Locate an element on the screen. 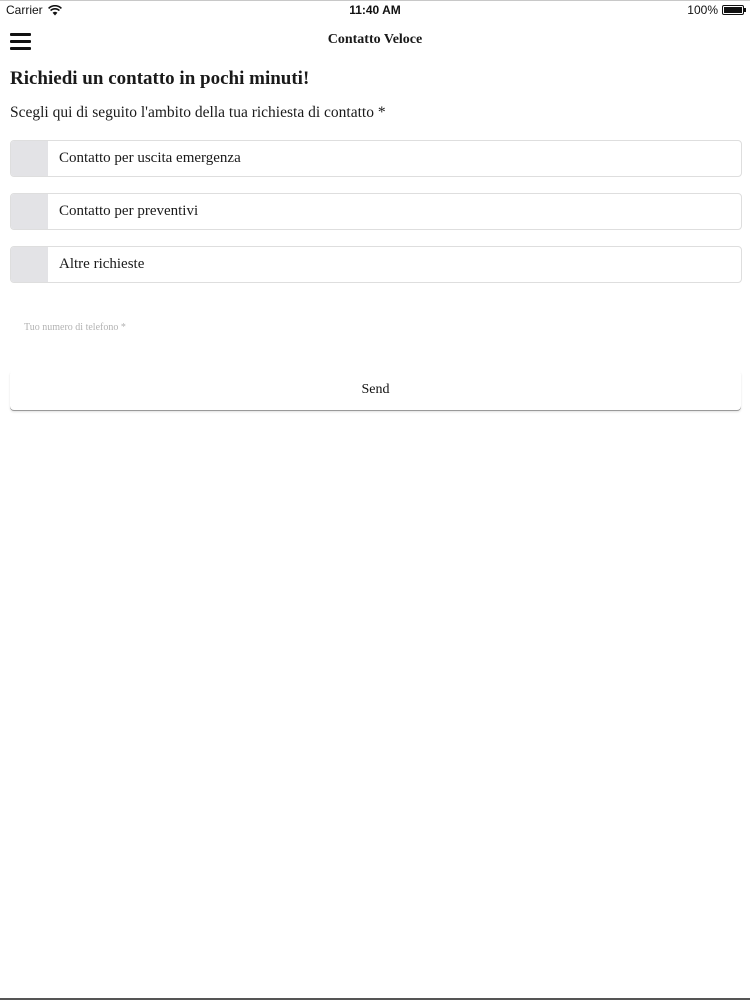 This screenshot has height=1000, width=750. option-preventivi: Contatto per preventivi is located at coordinates (376, 211).